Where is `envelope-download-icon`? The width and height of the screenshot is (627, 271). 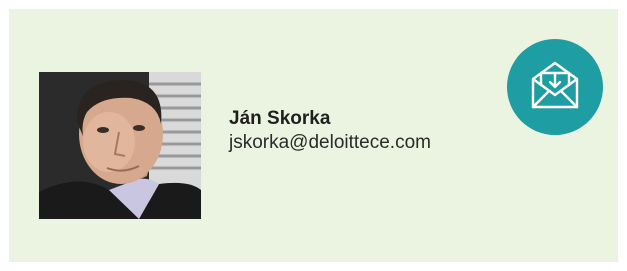 envelope-download-icon is located at coordinates (555, 87).